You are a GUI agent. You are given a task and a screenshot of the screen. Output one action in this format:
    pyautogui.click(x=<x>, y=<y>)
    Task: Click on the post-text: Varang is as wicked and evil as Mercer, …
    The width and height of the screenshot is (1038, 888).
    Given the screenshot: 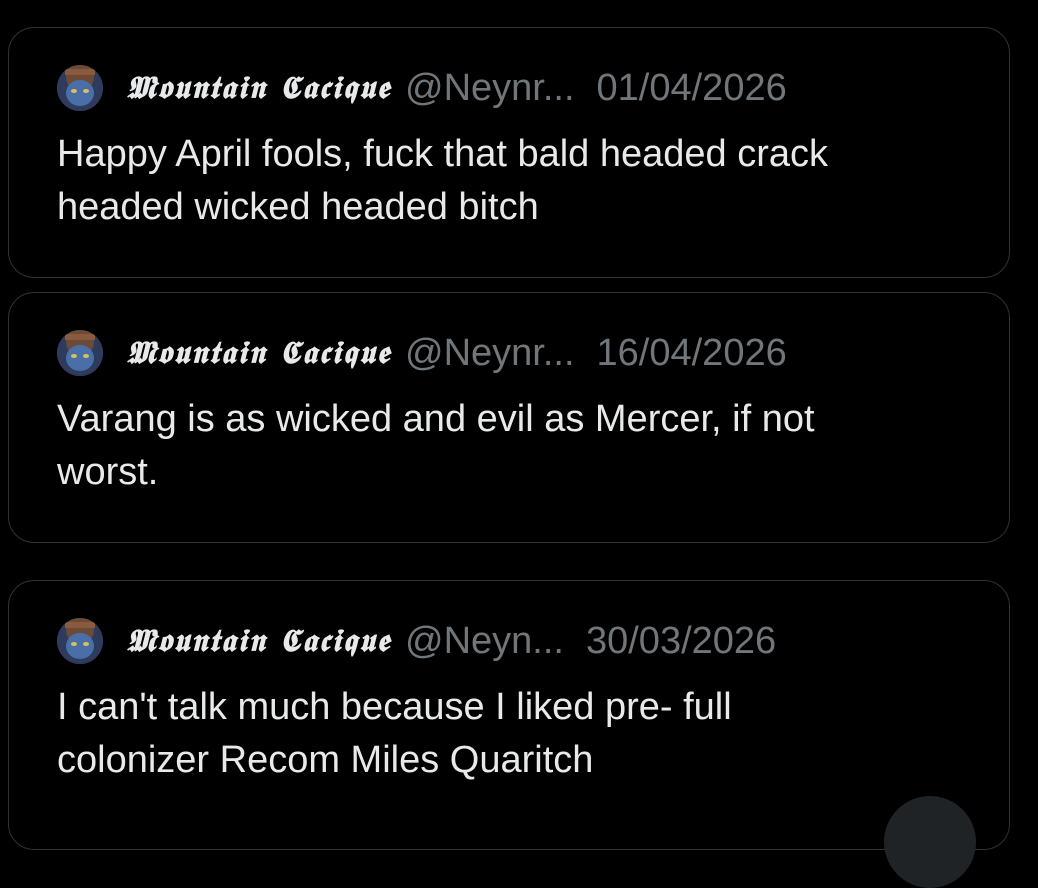 What is the action you would take?
    pyautogui.click(x=436, y=445)
    